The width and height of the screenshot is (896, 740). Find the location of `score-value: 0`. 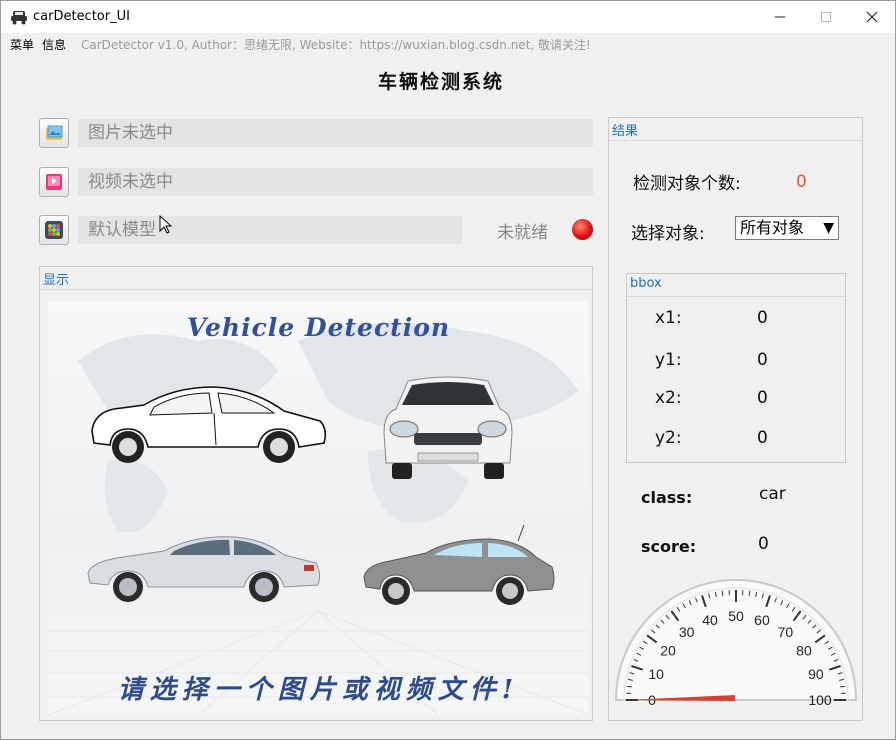

score-value: 0 is located at coordinates (763, 544).